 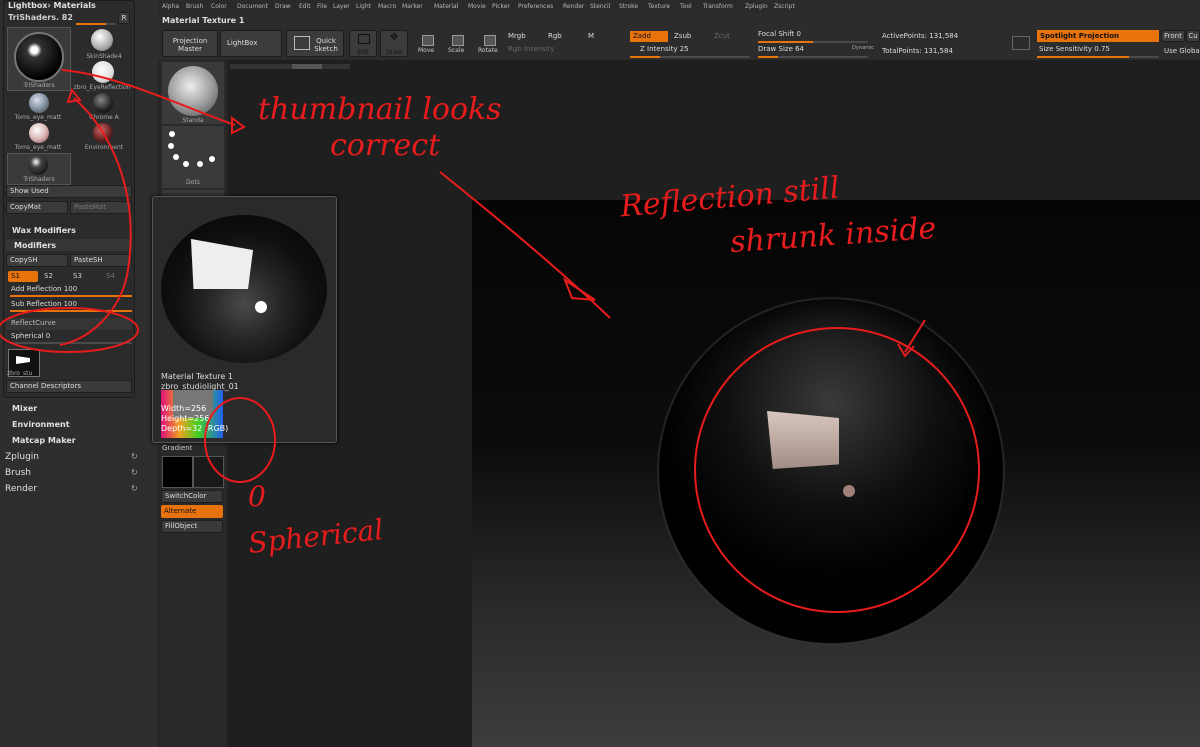 What do you see at coordinates (240, 440) in the screenshot?
I see `circle-zero` at bounding box center [240, 440].